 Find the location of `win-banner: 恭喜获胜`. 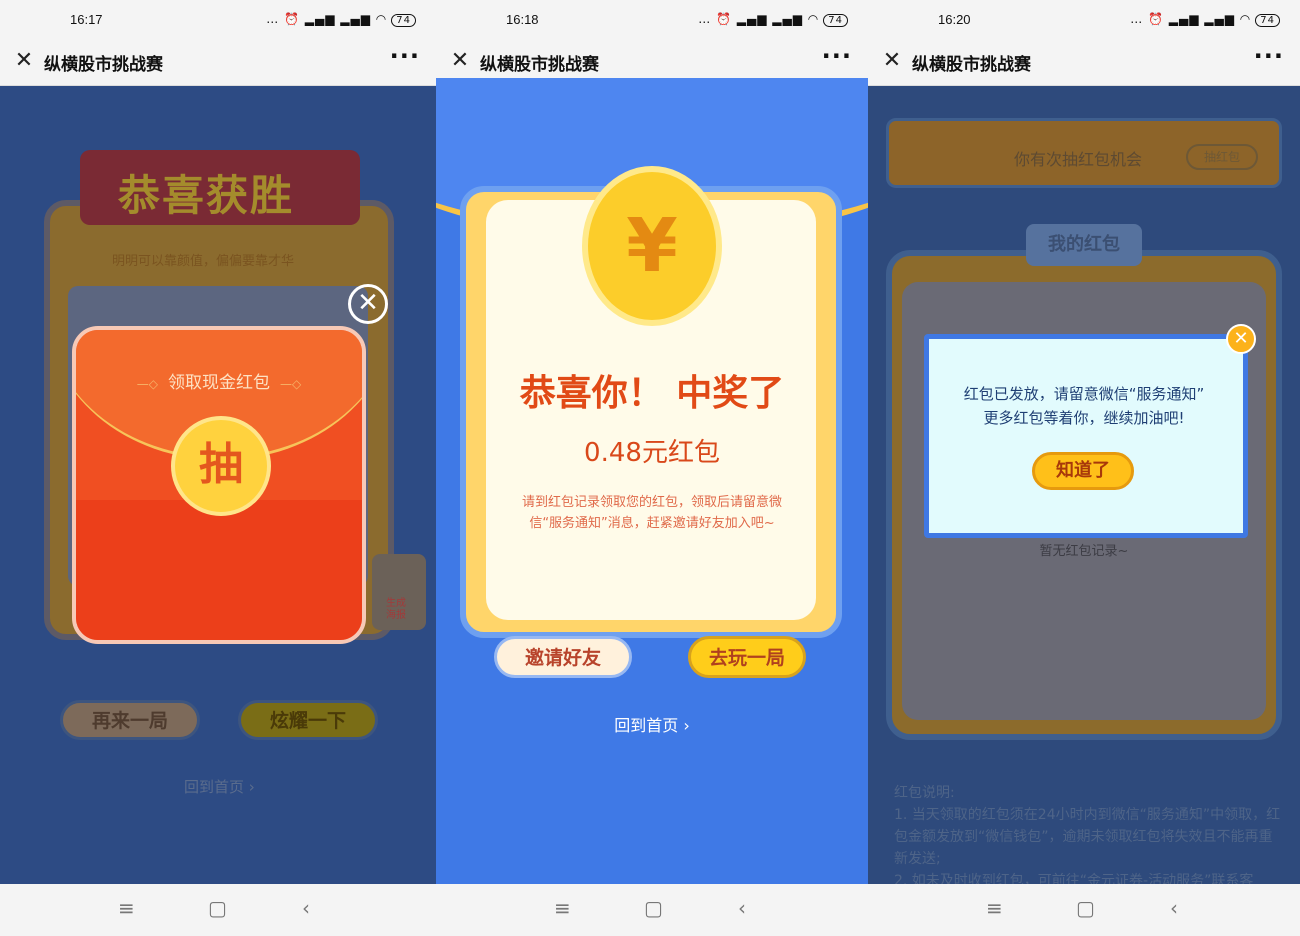

win-banner: 恭喜获胜 is located at coordinates (206, 195).